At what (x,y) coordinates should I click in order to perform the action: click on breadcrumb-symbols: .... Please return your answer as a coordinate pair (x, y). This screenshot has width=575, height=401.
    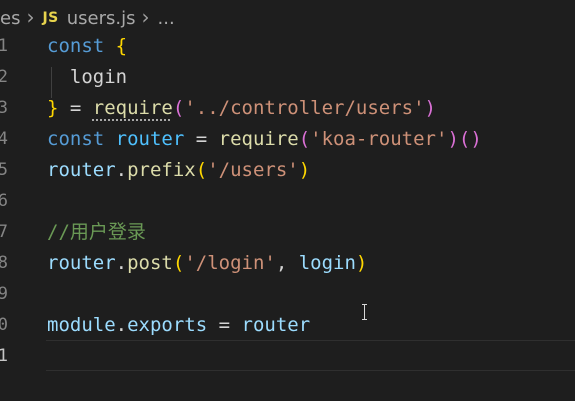
    Looking at the image, I should click on (166, 18).